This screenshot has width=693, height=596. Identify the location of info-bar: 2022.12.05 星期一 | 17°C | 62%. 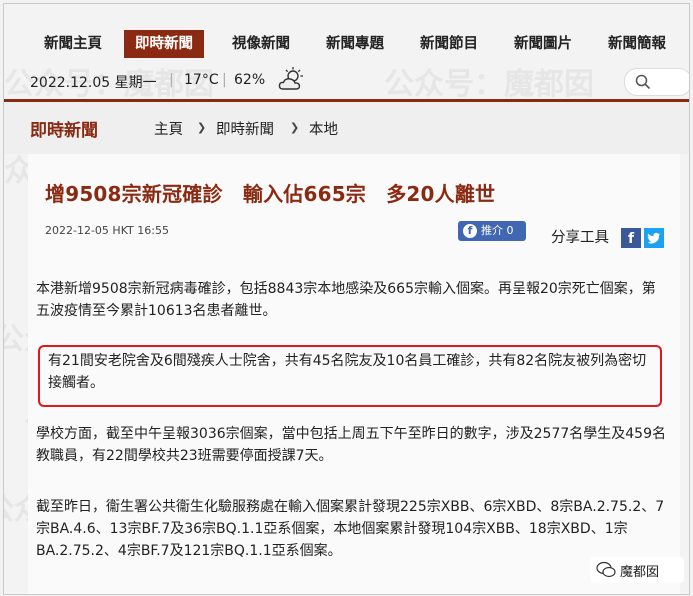
(346, 82).